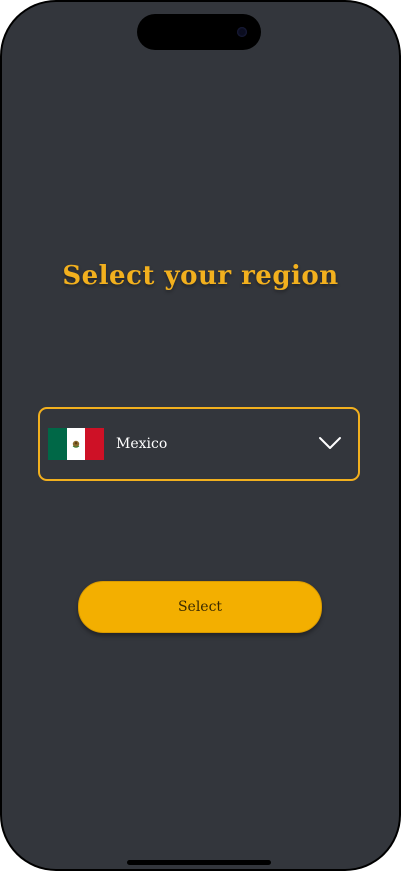 Image resolution: width=401 pixels, height=871 pixels. What do you see at coordinates (200, 607) in the screenshot?
I see `select-button: Select` at bounding box center [200, 607].